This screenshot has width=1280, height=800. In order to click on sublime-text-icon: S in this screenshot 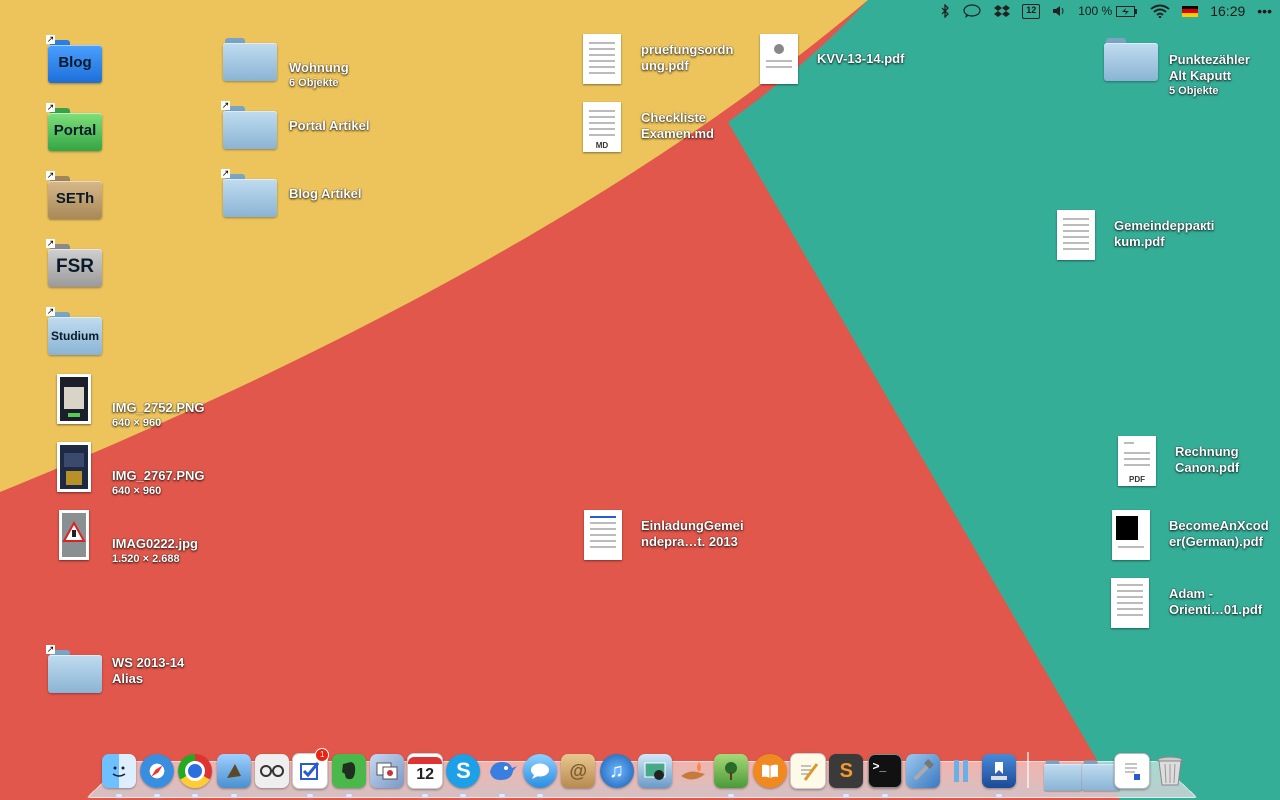, I will do `click(846, 771)`.